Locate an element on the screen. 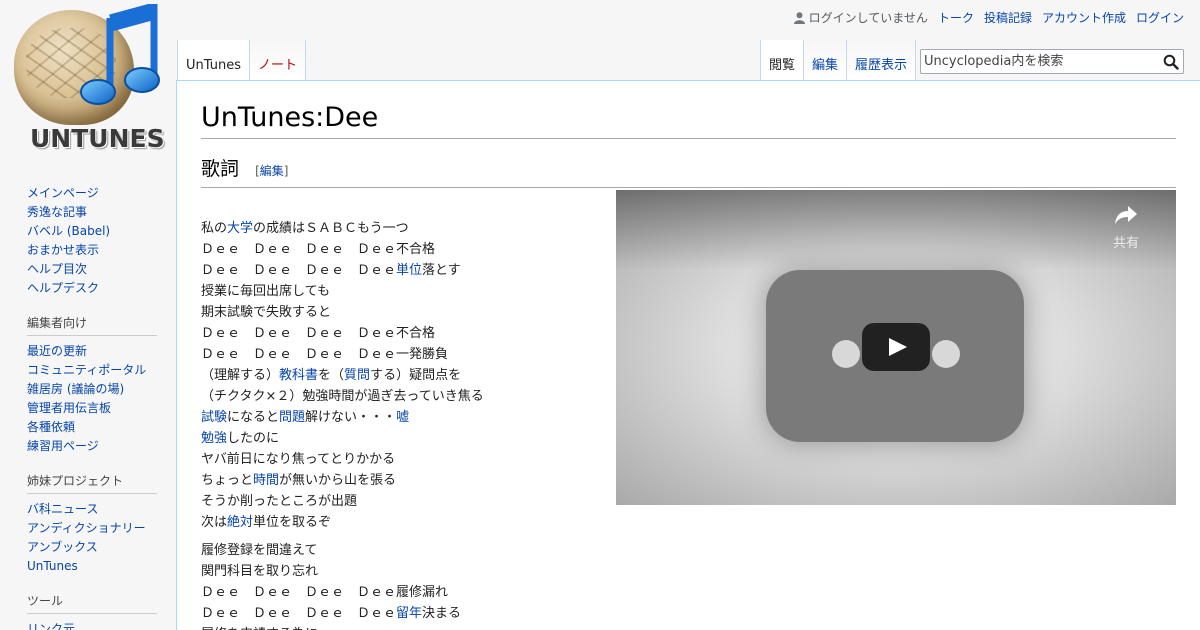 This screenshot has height=630, width=1200. sidebar-item-what-links-here: リンク元 is located at coordinates (51, 626).